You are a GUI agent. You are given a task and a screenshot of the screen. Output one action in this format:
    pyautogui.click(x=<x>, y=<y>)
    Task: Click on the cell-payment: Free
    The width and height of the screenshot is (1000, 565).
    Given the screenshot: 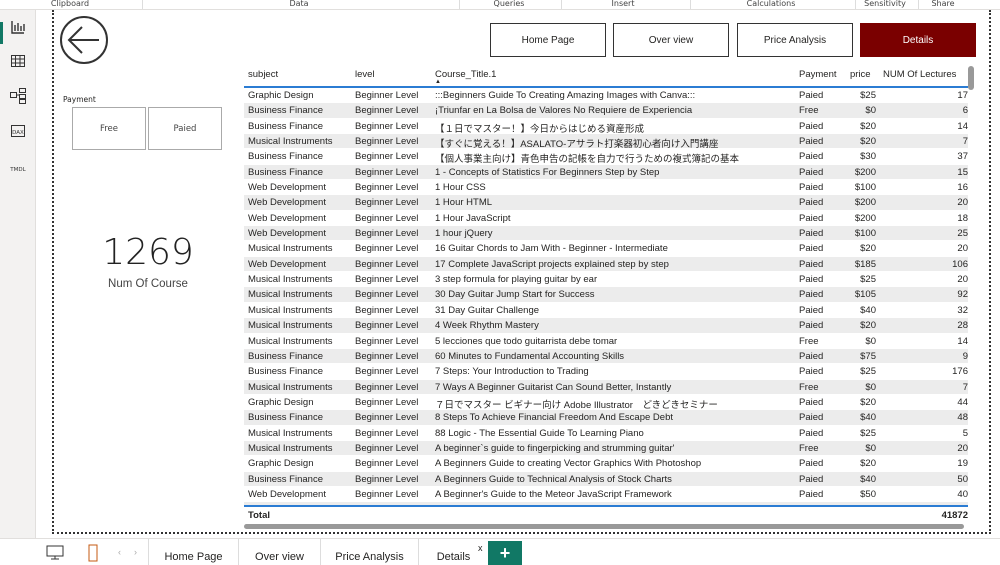 What is the action you would take?
    pyautogui.click(x=809, y=448)
    